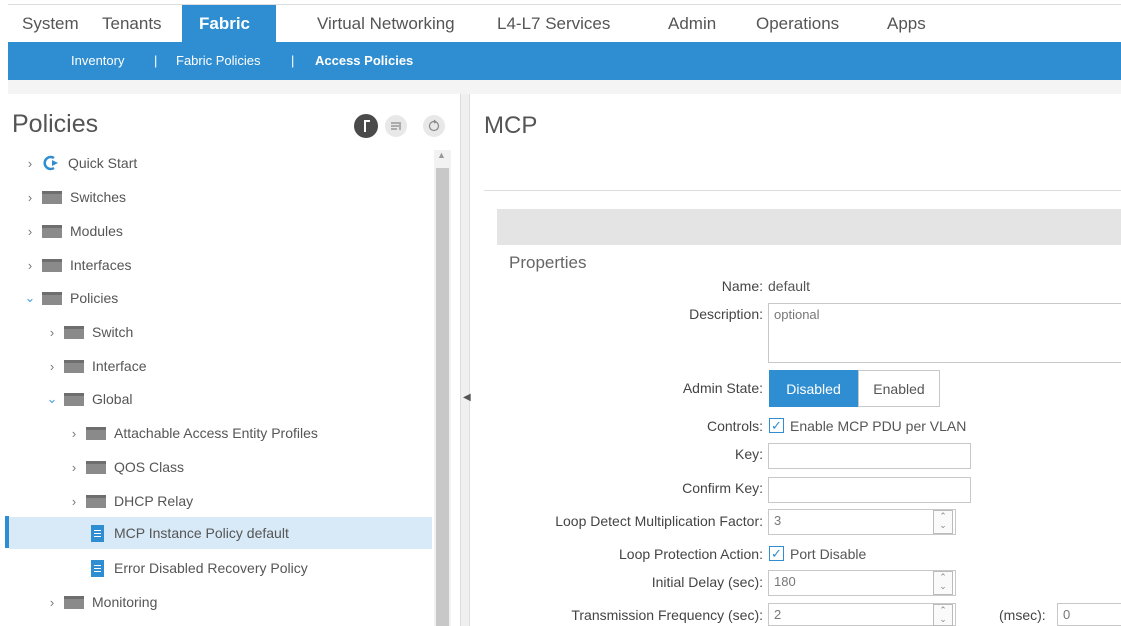  I want to click on tab-virtual-networking: Virtual Networking, so click(386, 24).